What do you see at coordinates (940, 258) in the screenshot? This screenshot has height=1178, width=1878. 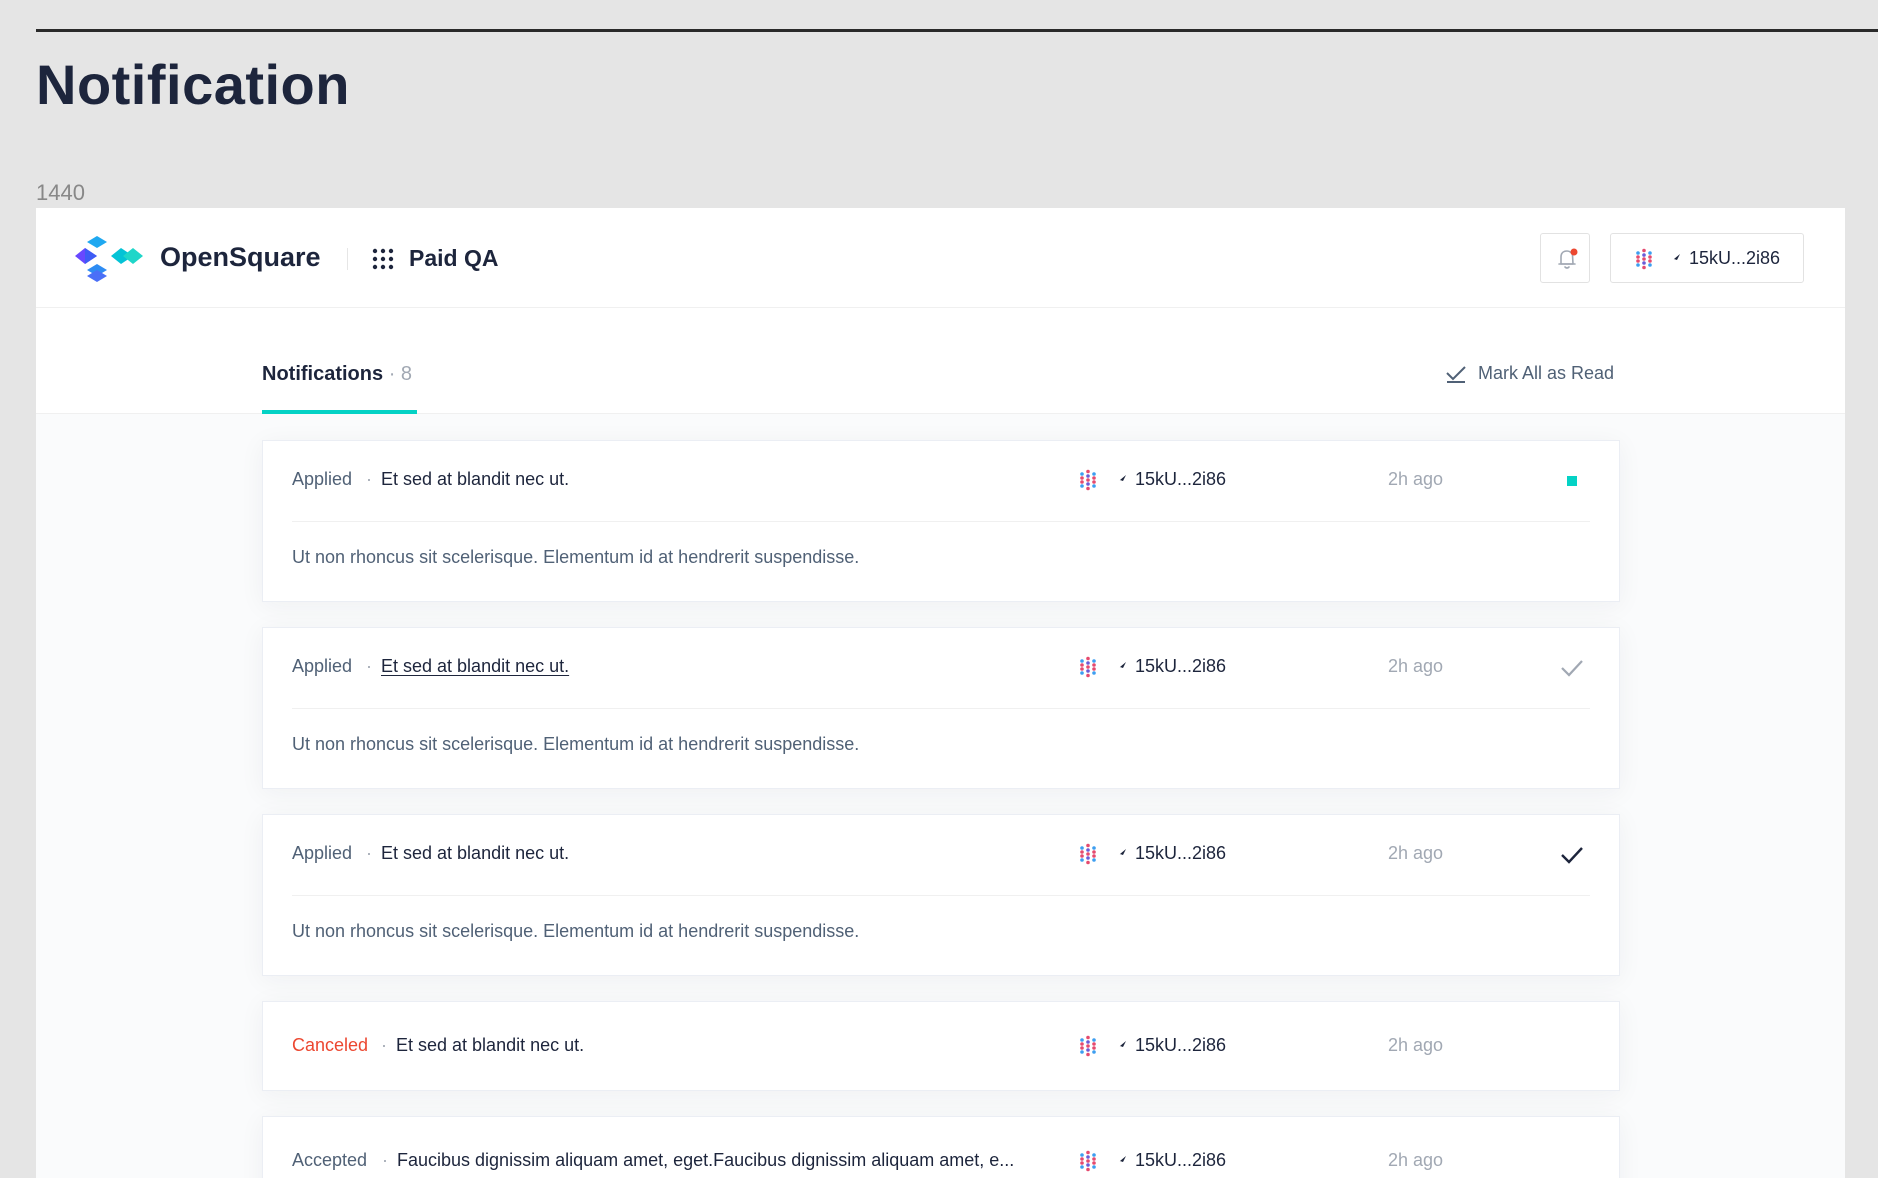 I see `app-header: OpenSquare Paid QA 15kU...2i86` at bounding box center [940, 258].